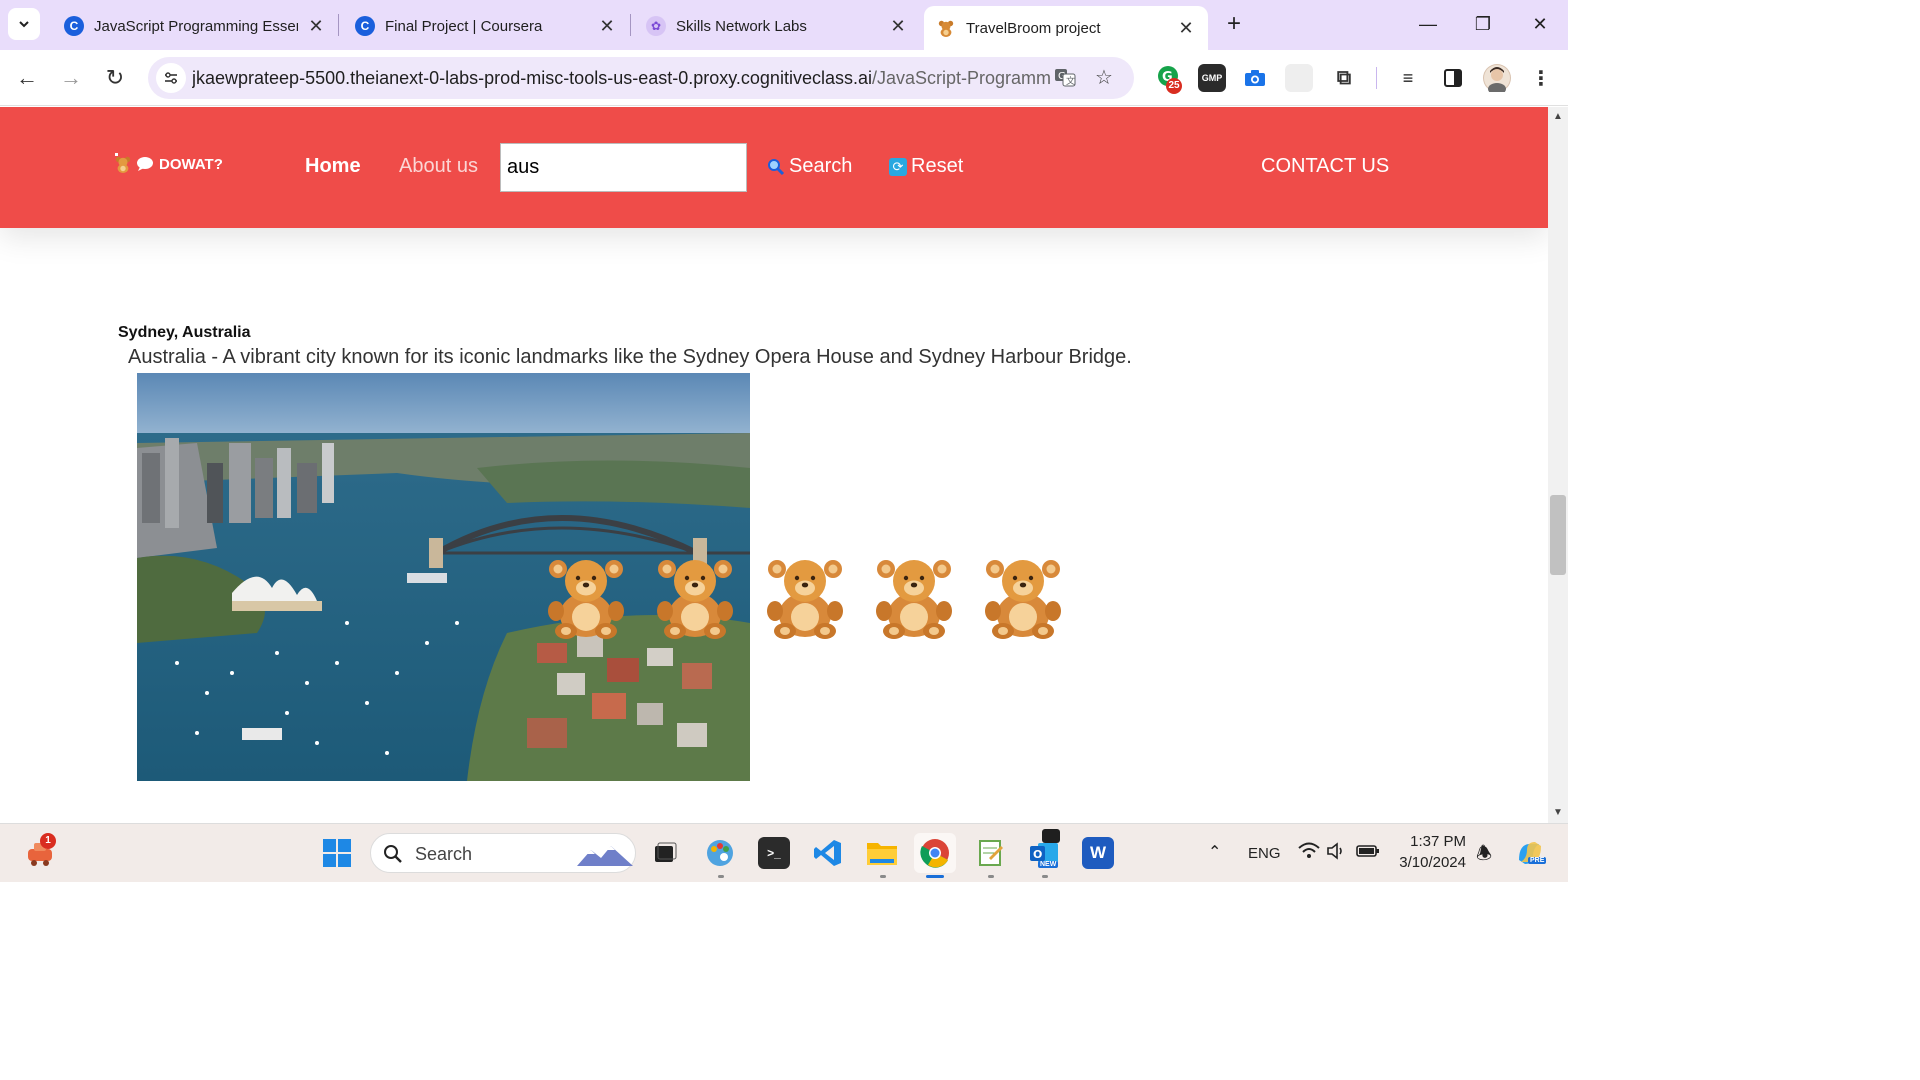  Describe the element at coordinates (882, 853) in the screenshot. I see `file-explorer-icon` at that location.